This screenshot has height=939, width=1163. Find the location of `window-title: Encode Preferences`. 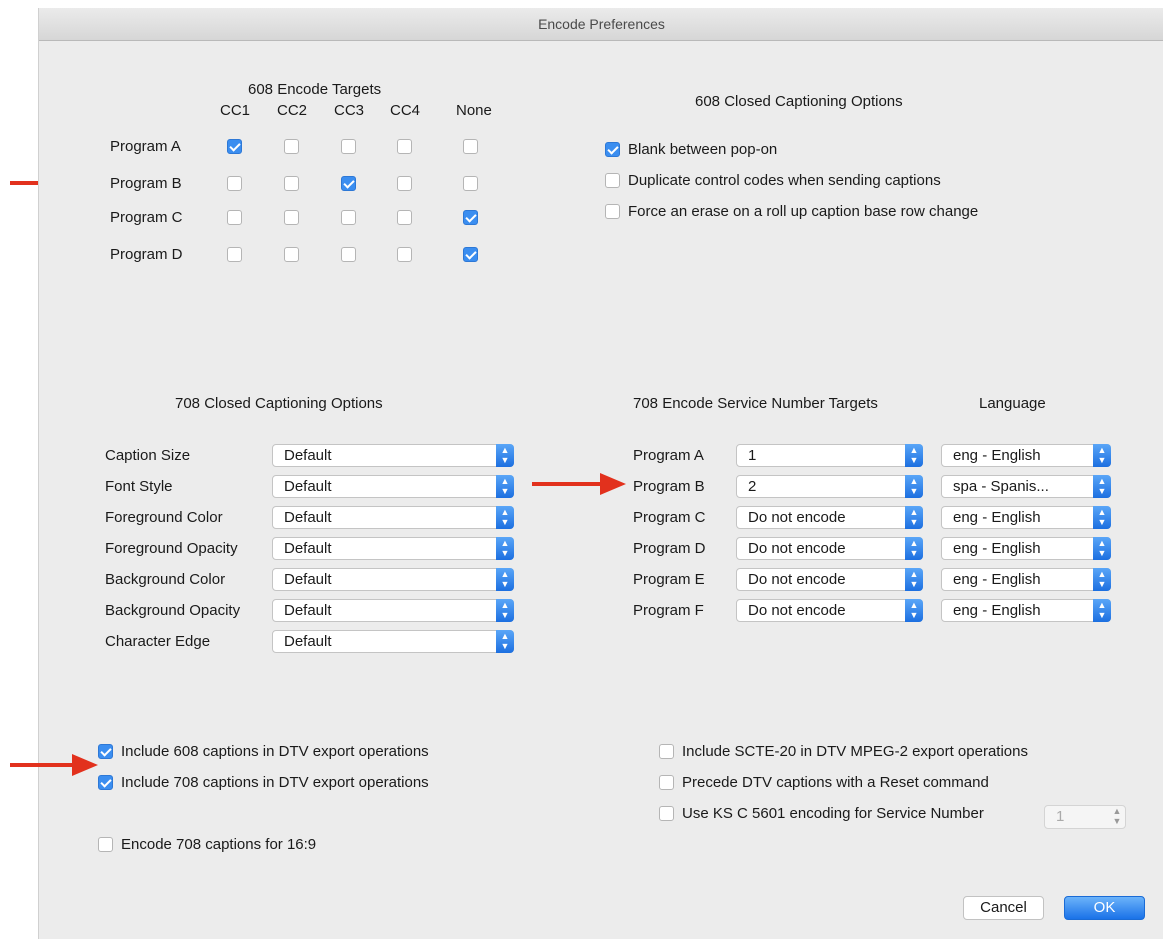

window-title: Encode Preferences is located at coordinates (601, 24).